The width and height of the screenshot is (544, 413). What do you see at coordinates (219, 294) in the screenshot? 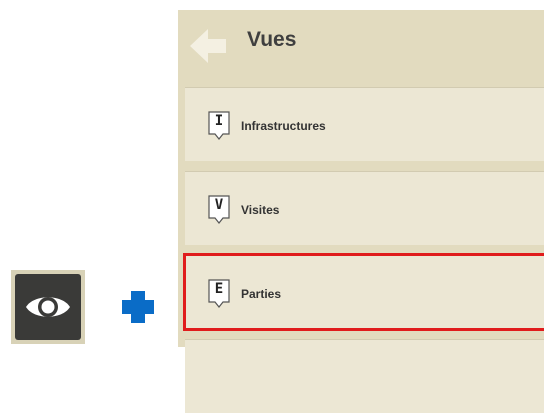
I see `tag-icon: E` at bounding box center [219, 294].